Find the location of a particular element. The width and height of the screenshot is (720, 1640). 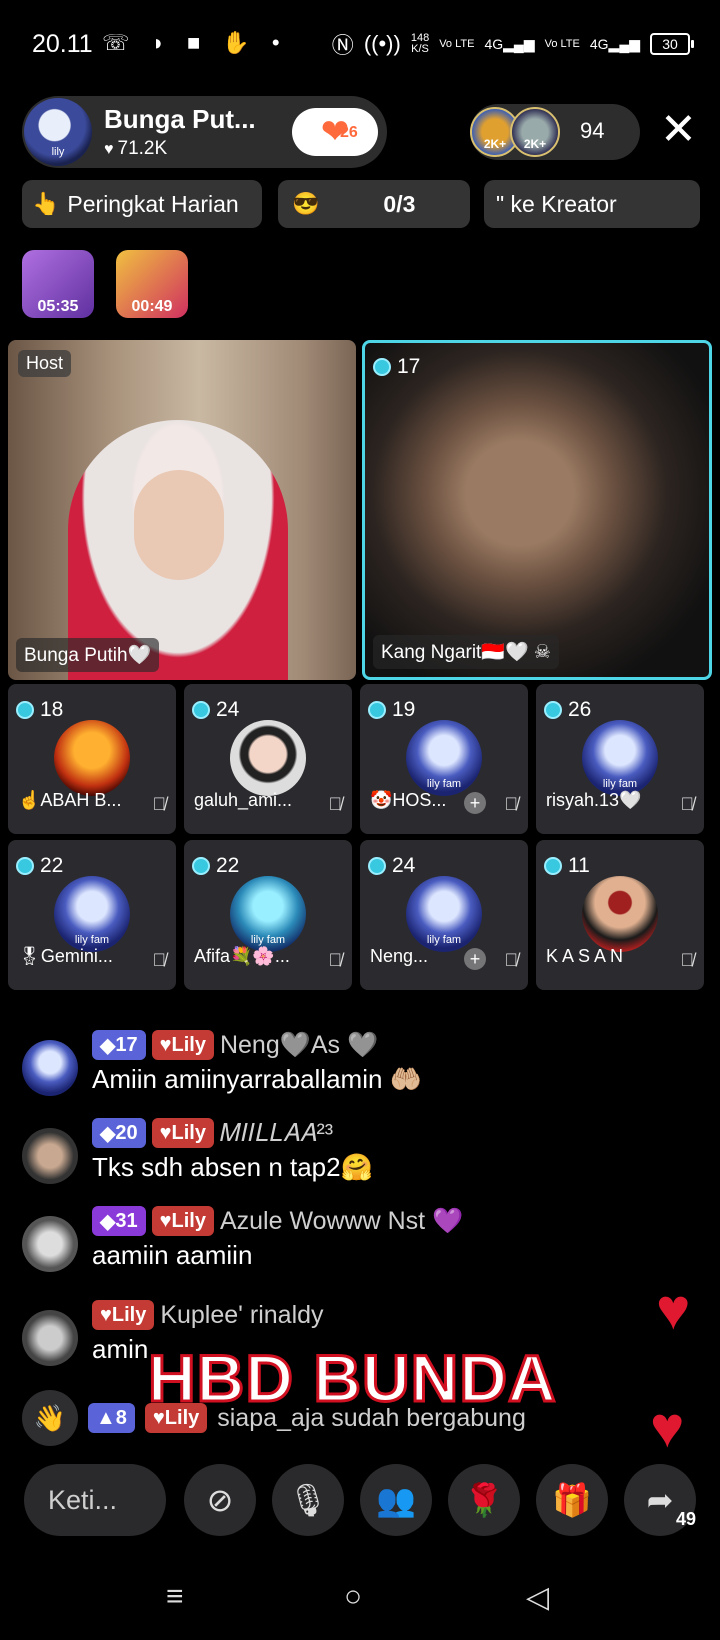

gift-icon: 🎁 is located at coordinates (572, 1500).